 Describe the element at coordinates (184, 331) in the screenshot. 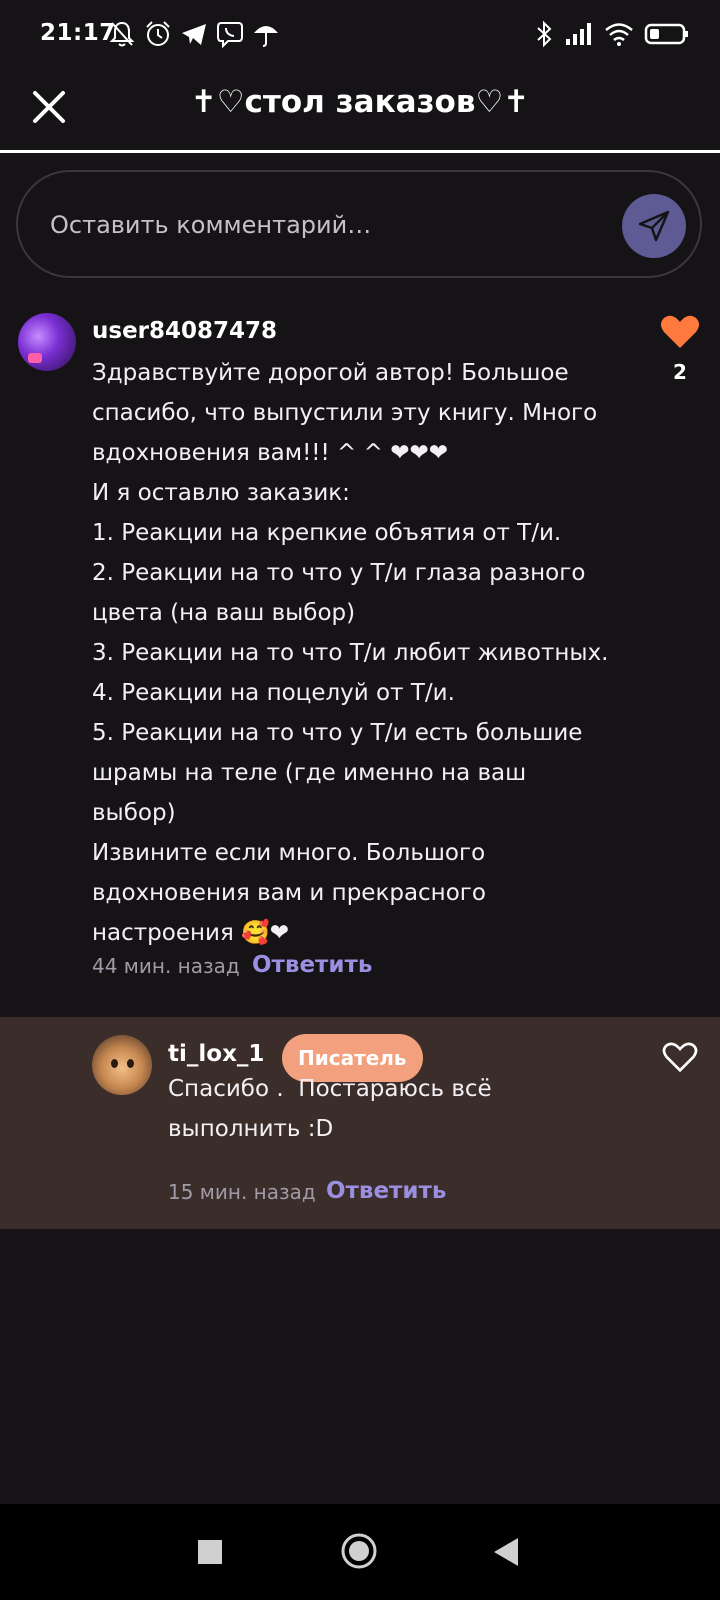

I see `comment-username: user84087478` at that location.